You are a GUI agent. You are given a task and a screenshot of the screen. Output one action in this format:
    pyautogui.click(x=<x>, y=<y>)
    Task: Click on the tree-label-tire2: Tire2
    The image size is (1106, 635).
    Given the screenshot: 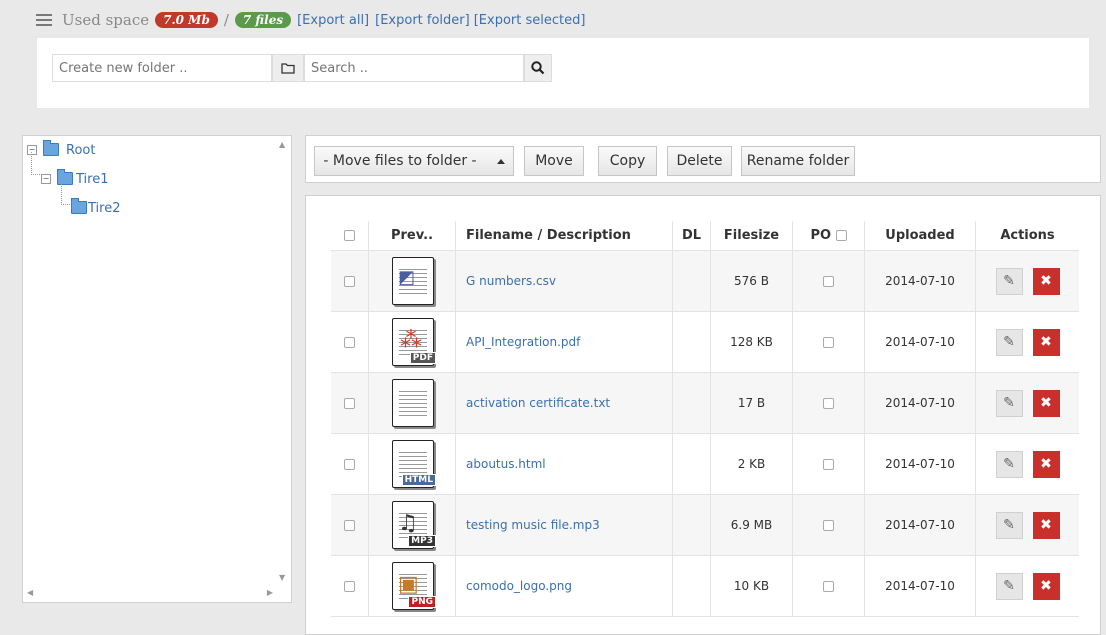 What is the action you would take?
    pyautogui.click(x=104, y=208)
    